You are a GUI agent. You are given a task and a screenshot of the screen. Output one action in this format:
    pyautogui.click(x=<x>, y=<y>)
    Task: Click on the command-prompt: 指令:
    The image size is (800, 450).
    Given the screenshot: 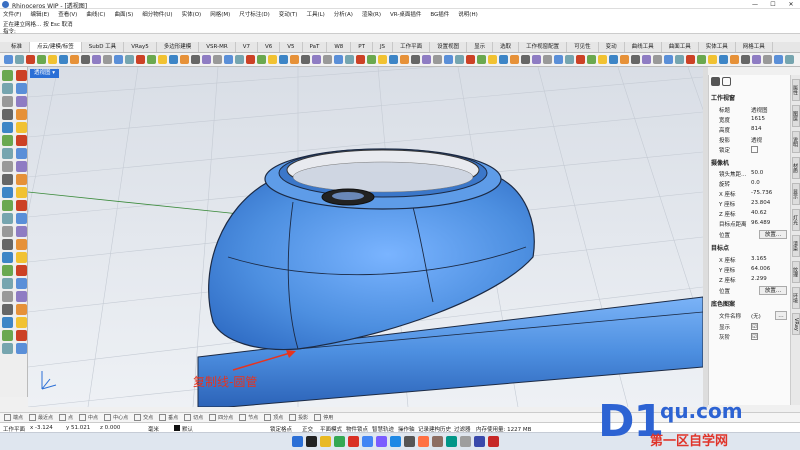 What is the action you would take?
    pyautogui.click(x=9, y=31)
    